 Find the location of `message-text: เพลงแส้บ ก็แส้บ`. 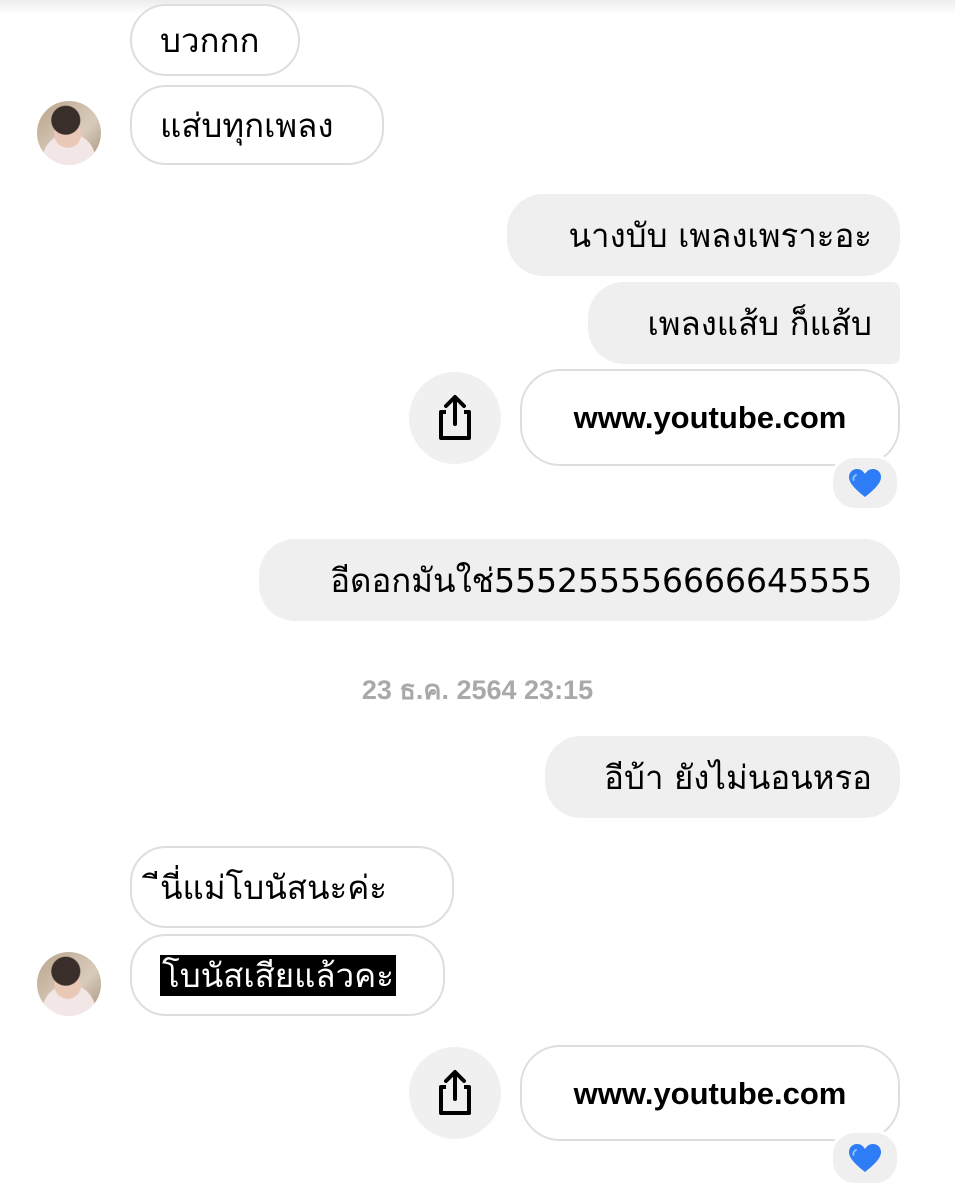

message-text: เพลงแส้บ ก็แส้บ is located at coordinates (759, 323).